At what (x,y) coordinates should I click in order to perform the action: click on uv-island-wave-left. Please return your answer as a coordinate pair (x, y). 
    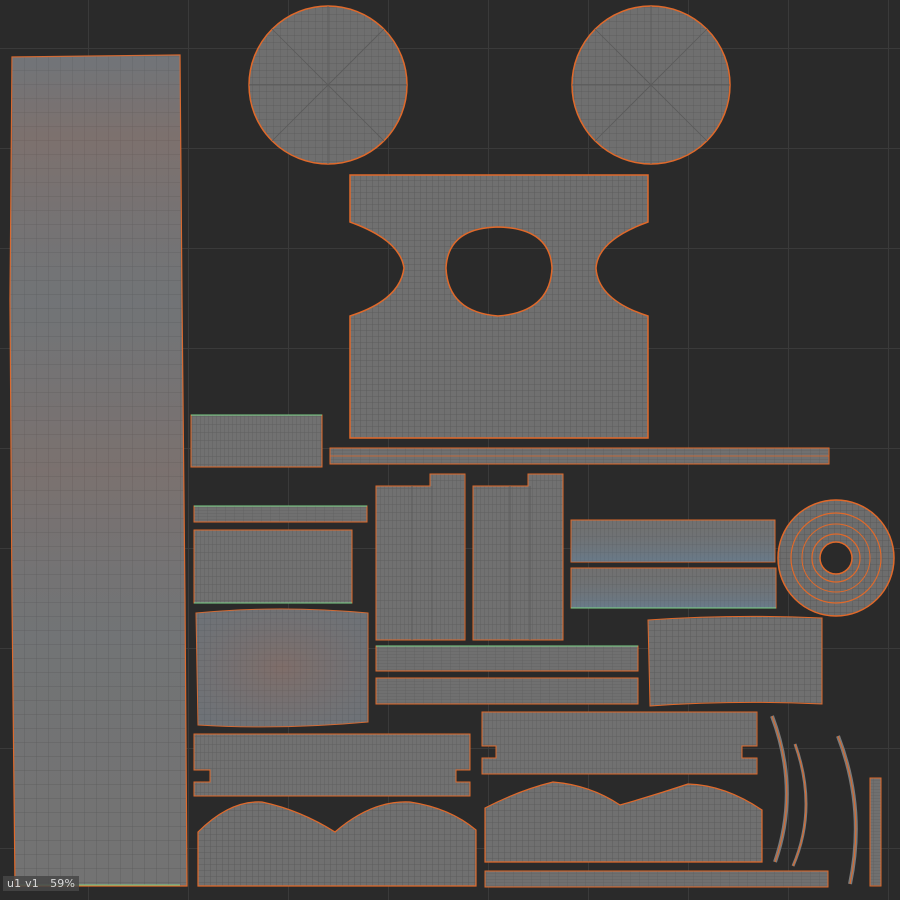
    Looking at the image, I should click on (337, 844).